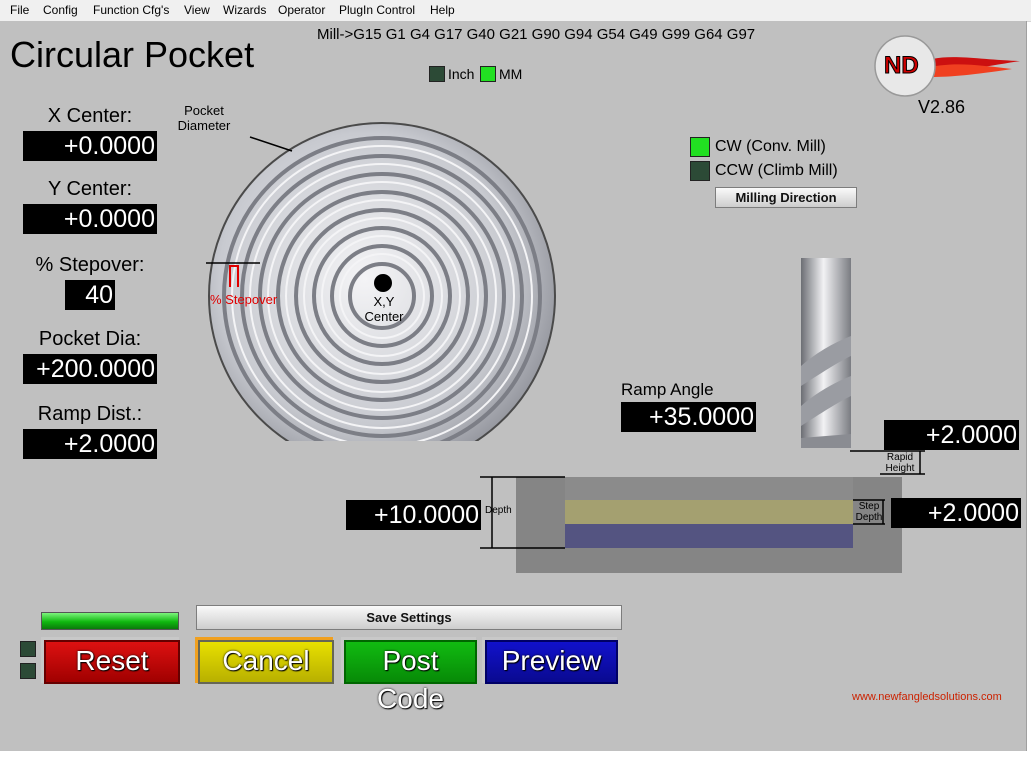 This screenshot has height=758, width=1031. What do you see at coordinates (776, 170) in the screenshot?
I see `ccw-label: CCW (Climb Mill)` at bounding box center [776, 170].